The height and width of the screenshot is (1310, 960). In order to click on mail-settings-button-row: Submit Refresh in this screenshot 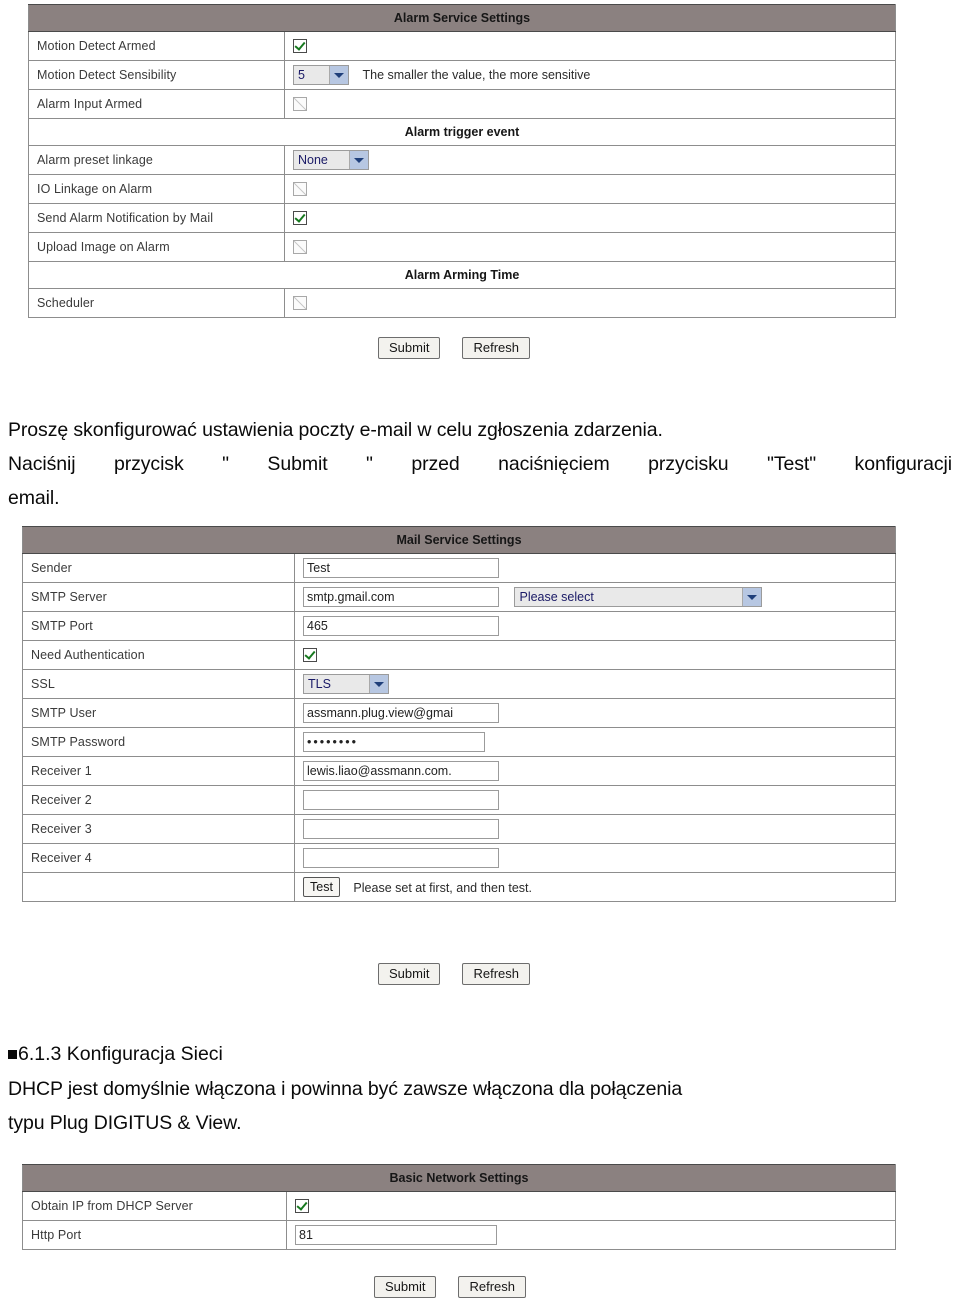, I will do `click(454, 974)`.